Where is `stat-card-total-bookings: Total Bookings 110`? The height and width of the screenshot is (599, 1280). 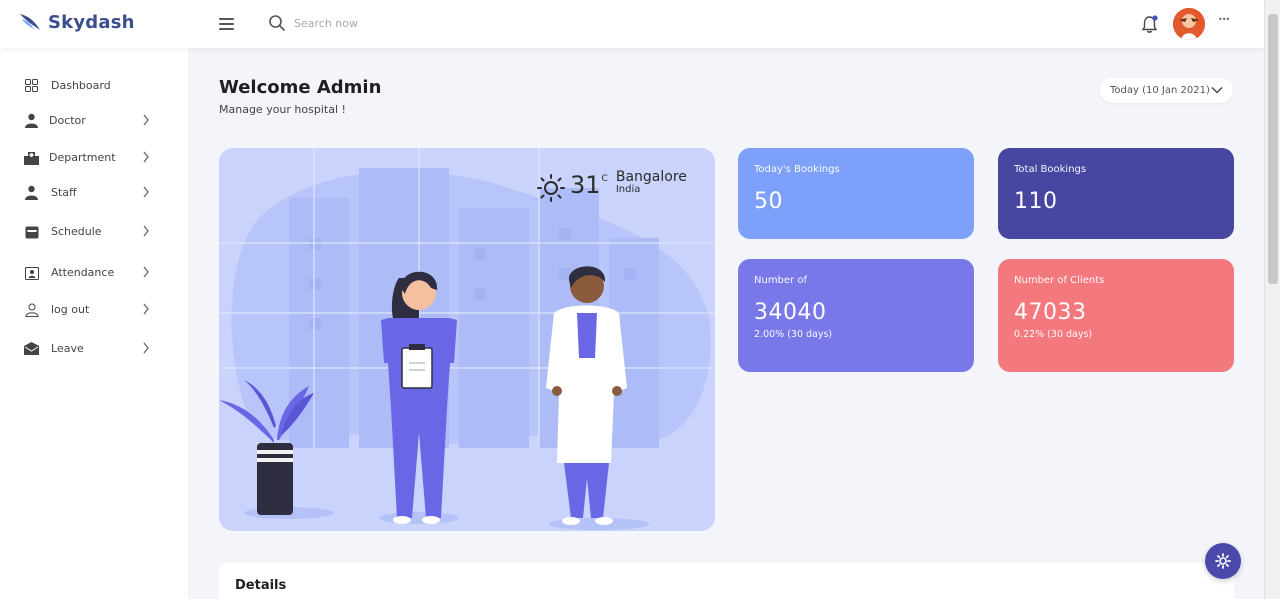 stat-card-total-bookings: Total Bookings 110 is located at coordinates (1116, 193).